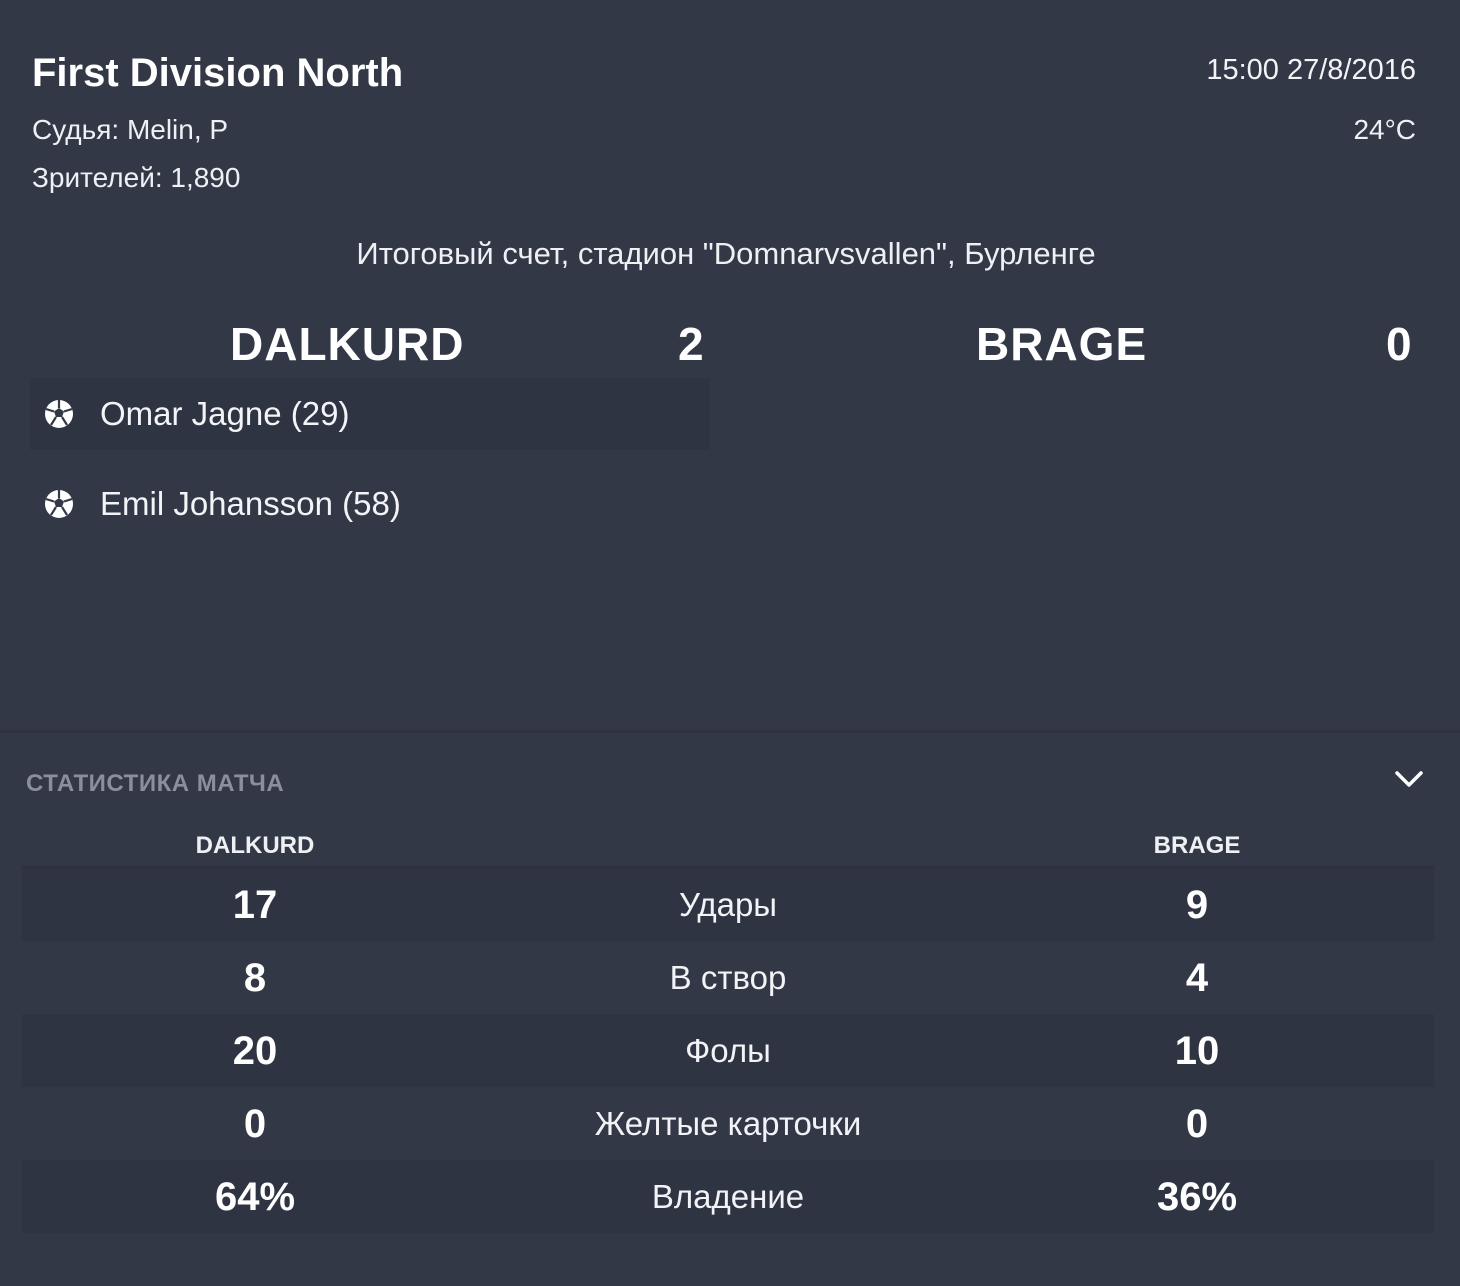  What do you see at coordinates (1197, 904) in the screenshot?
I see `stat-away-value: 9` at bounding box center [1197, 904].